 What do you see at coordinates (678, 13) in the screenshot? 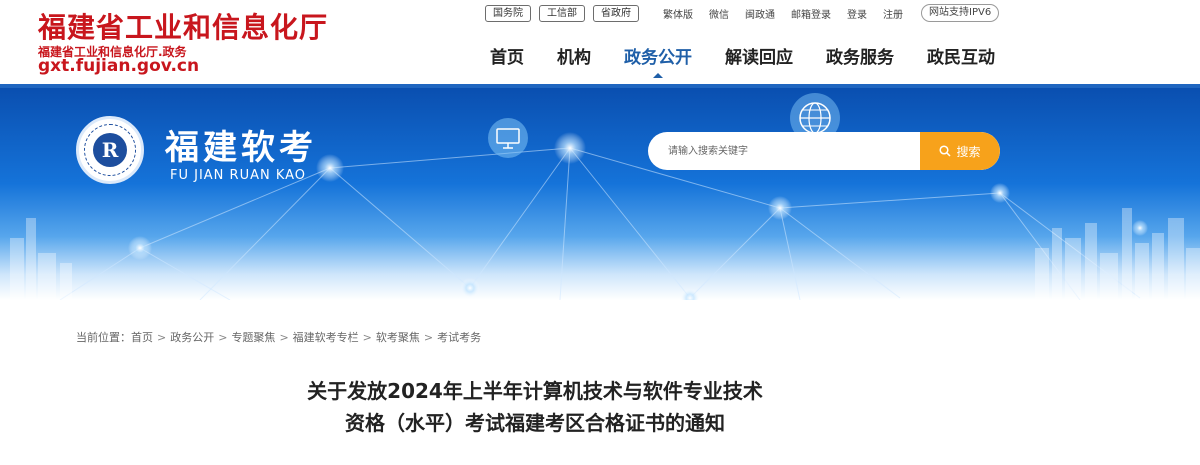
I see `traditional-chinese-link: 繁体版` at bounding box center [678, 13].